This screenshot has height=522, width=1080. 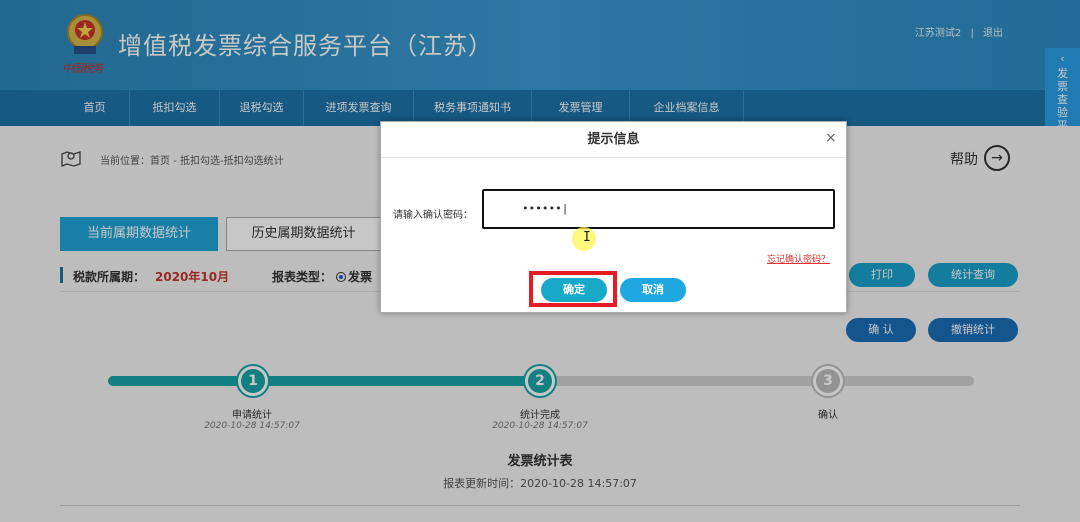 I want to click on ok-button-highlight, so click(x=573, y=289).